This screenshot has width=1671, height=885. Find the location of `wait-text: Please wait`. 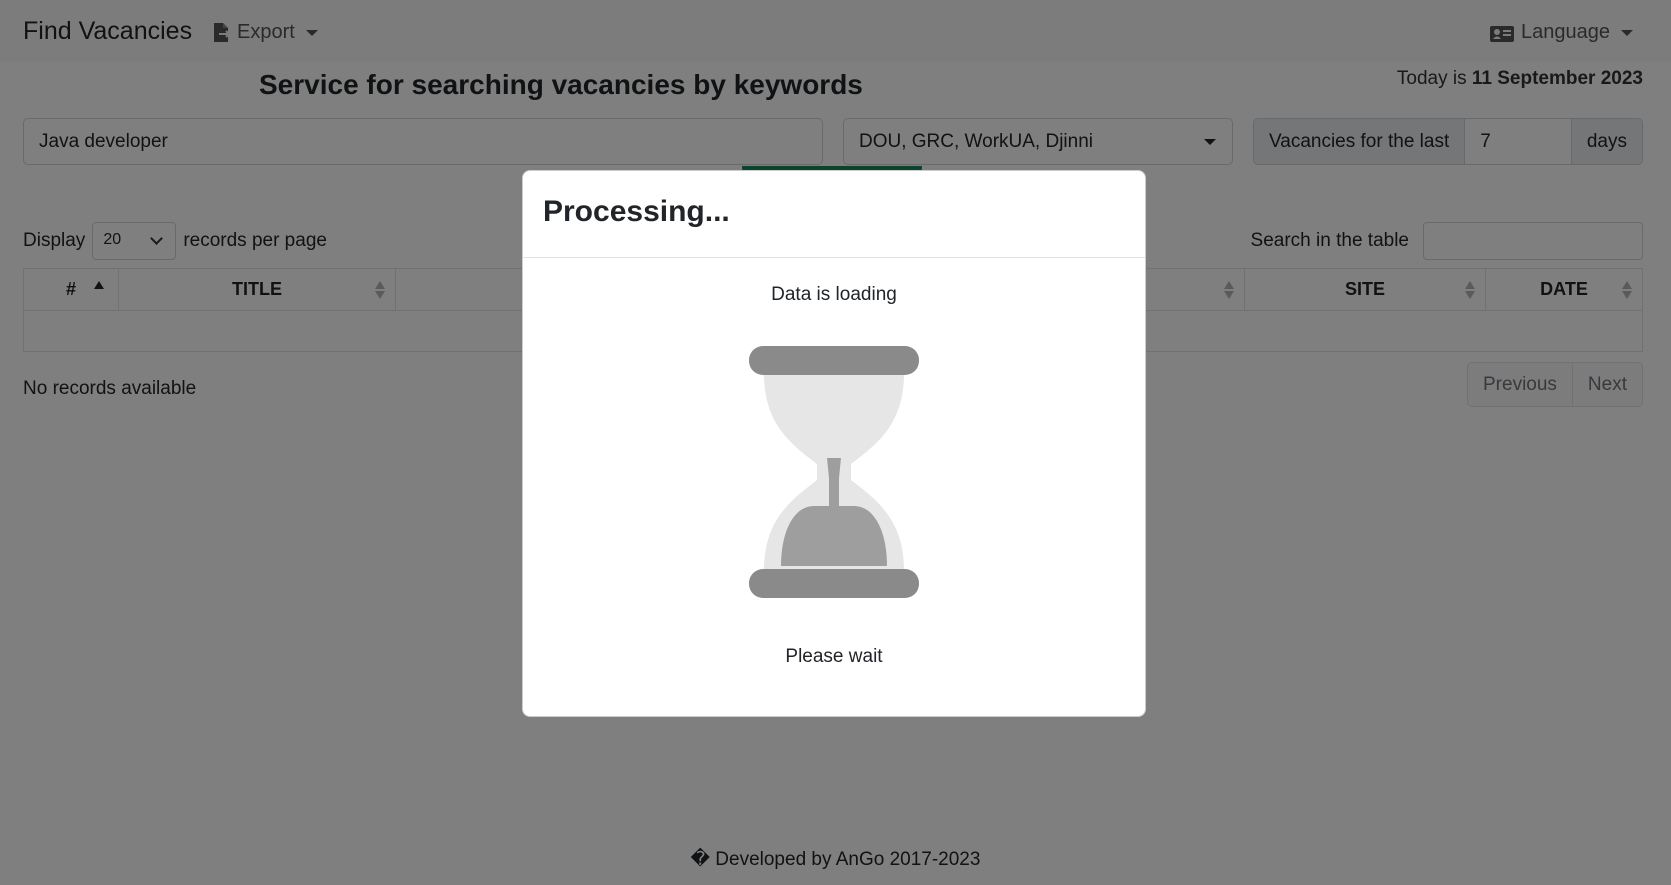

wait-text: Please wait is located at coordinates (834, 656).